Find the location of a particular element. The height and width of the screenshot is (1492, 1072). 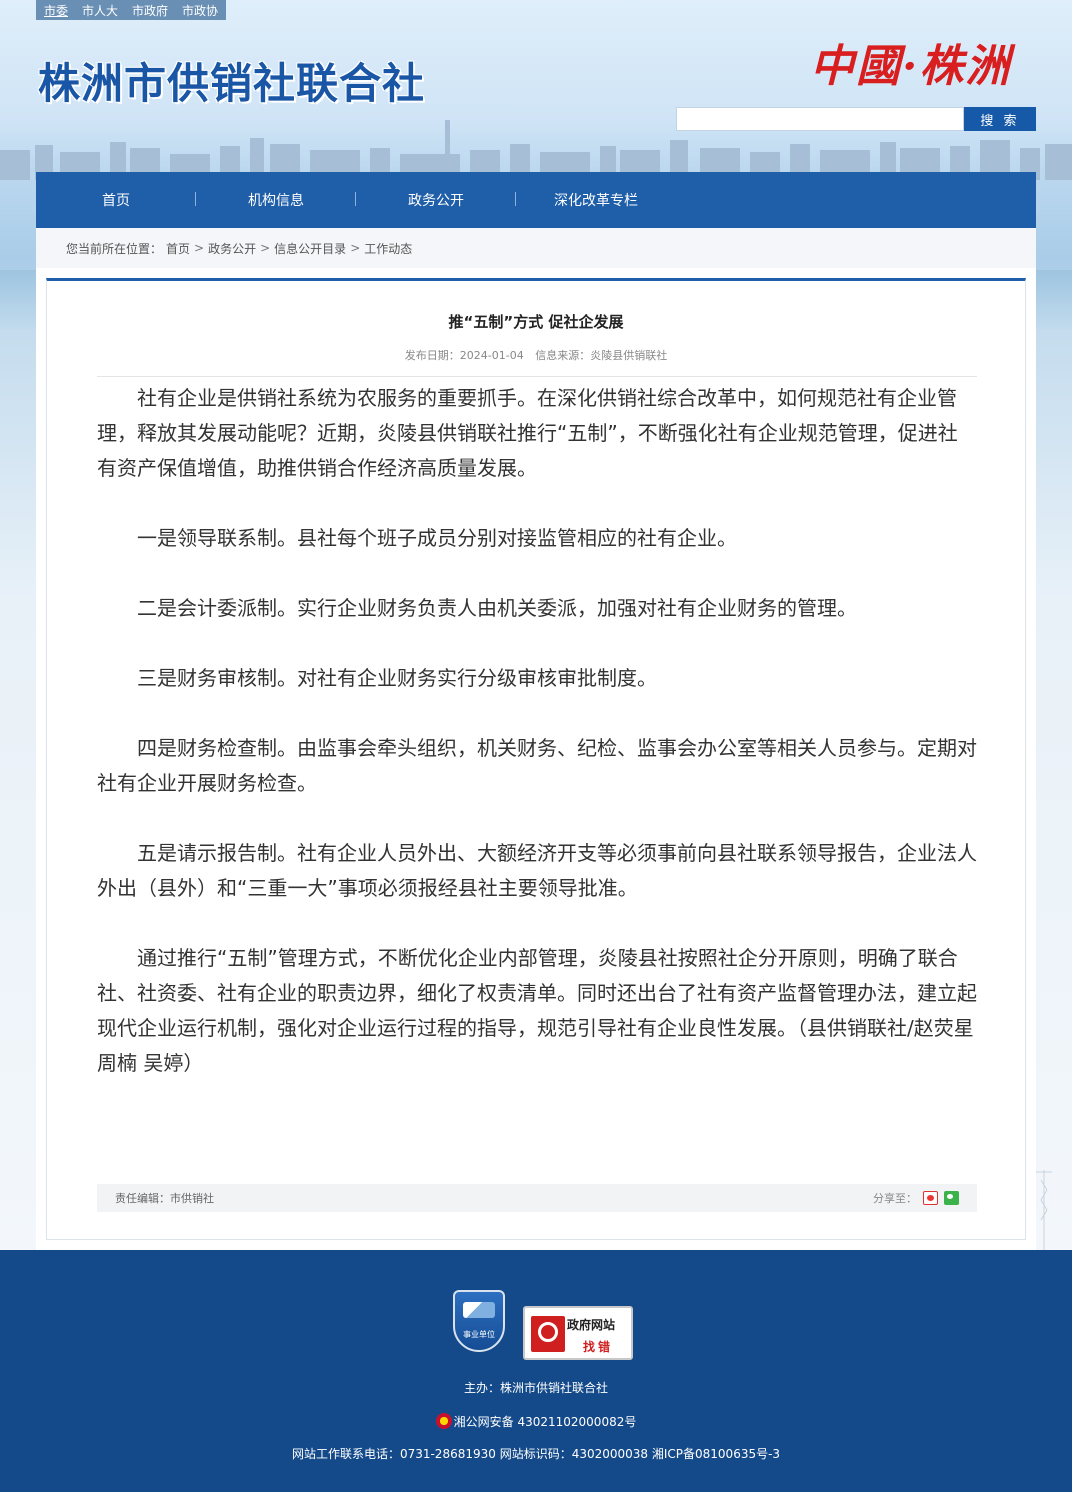

badge-text: 事业单位 is located at coordinates (479, 1334).